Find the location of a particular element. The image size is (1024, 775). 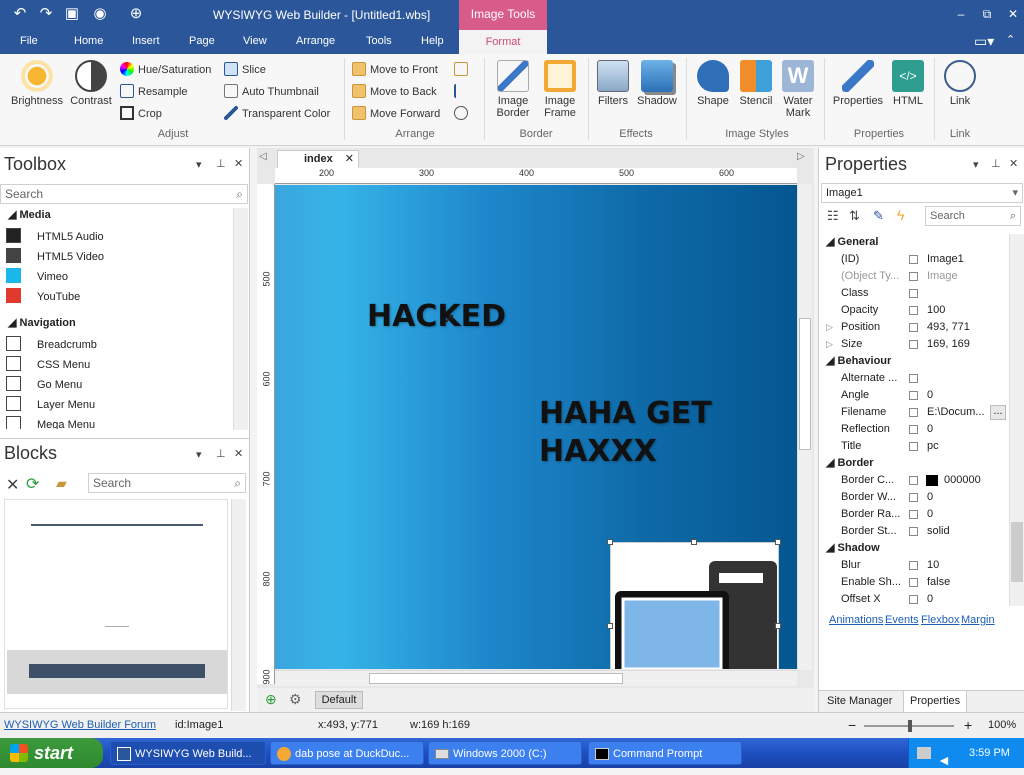

zoom-thumb is located at coordinates (910, 726).